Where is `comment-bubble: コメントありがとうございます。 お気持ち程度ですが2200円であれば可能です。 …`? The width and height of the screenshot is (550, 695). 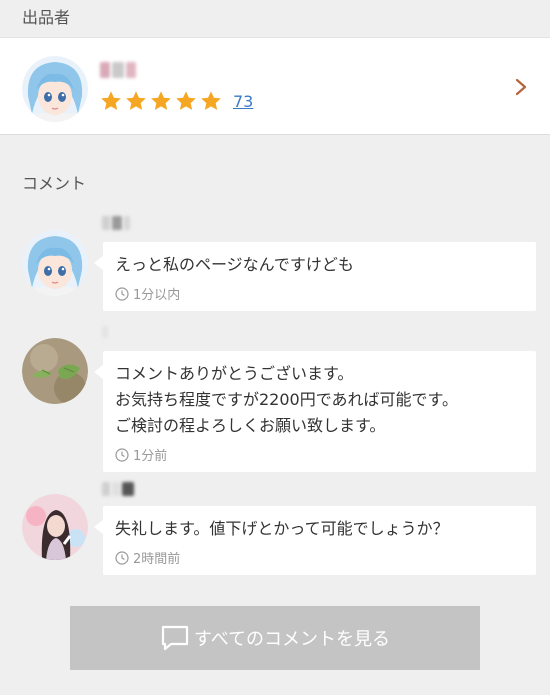 comment-bubble: コメントありがとうございます。 お気持ち程度ですが2200円であれば可能です。 … is located at coordinates (315, 411).